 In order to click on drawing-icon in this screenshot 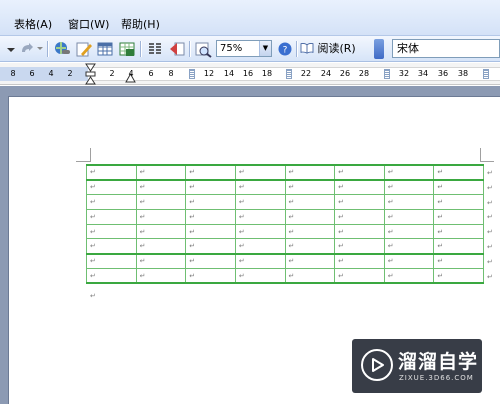, I will do `click(84, 49)`.